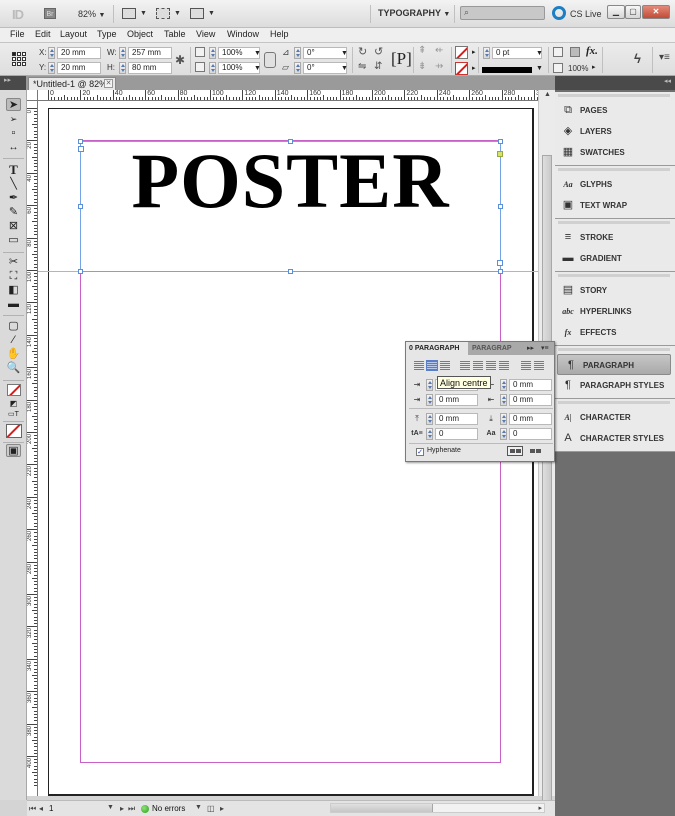 This screenshot has width=675, height=816. Describe the element at coordinates (168, 808) in the screenshot. I see `preflight-status: No errors` at that location.